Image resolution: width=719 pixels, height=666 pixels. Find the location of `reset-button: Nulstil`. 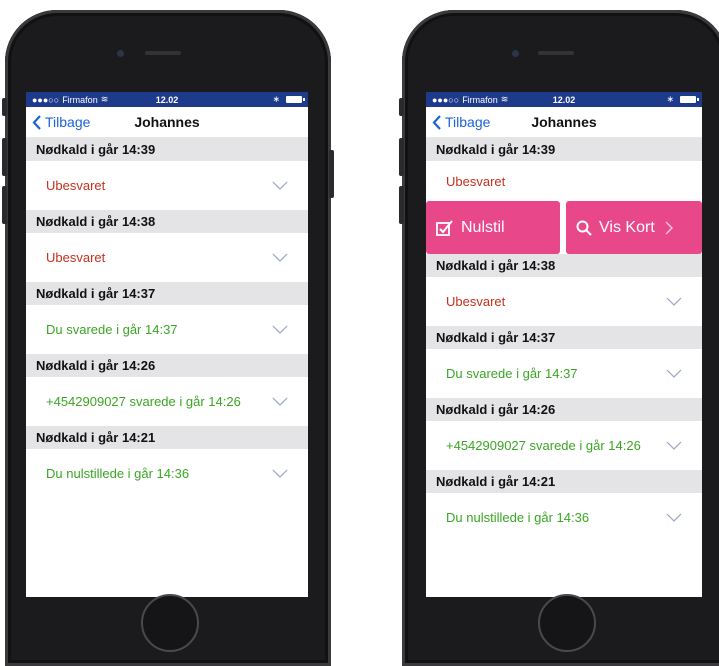

reset-button: Nulstil is located at coordinates (493, 227).